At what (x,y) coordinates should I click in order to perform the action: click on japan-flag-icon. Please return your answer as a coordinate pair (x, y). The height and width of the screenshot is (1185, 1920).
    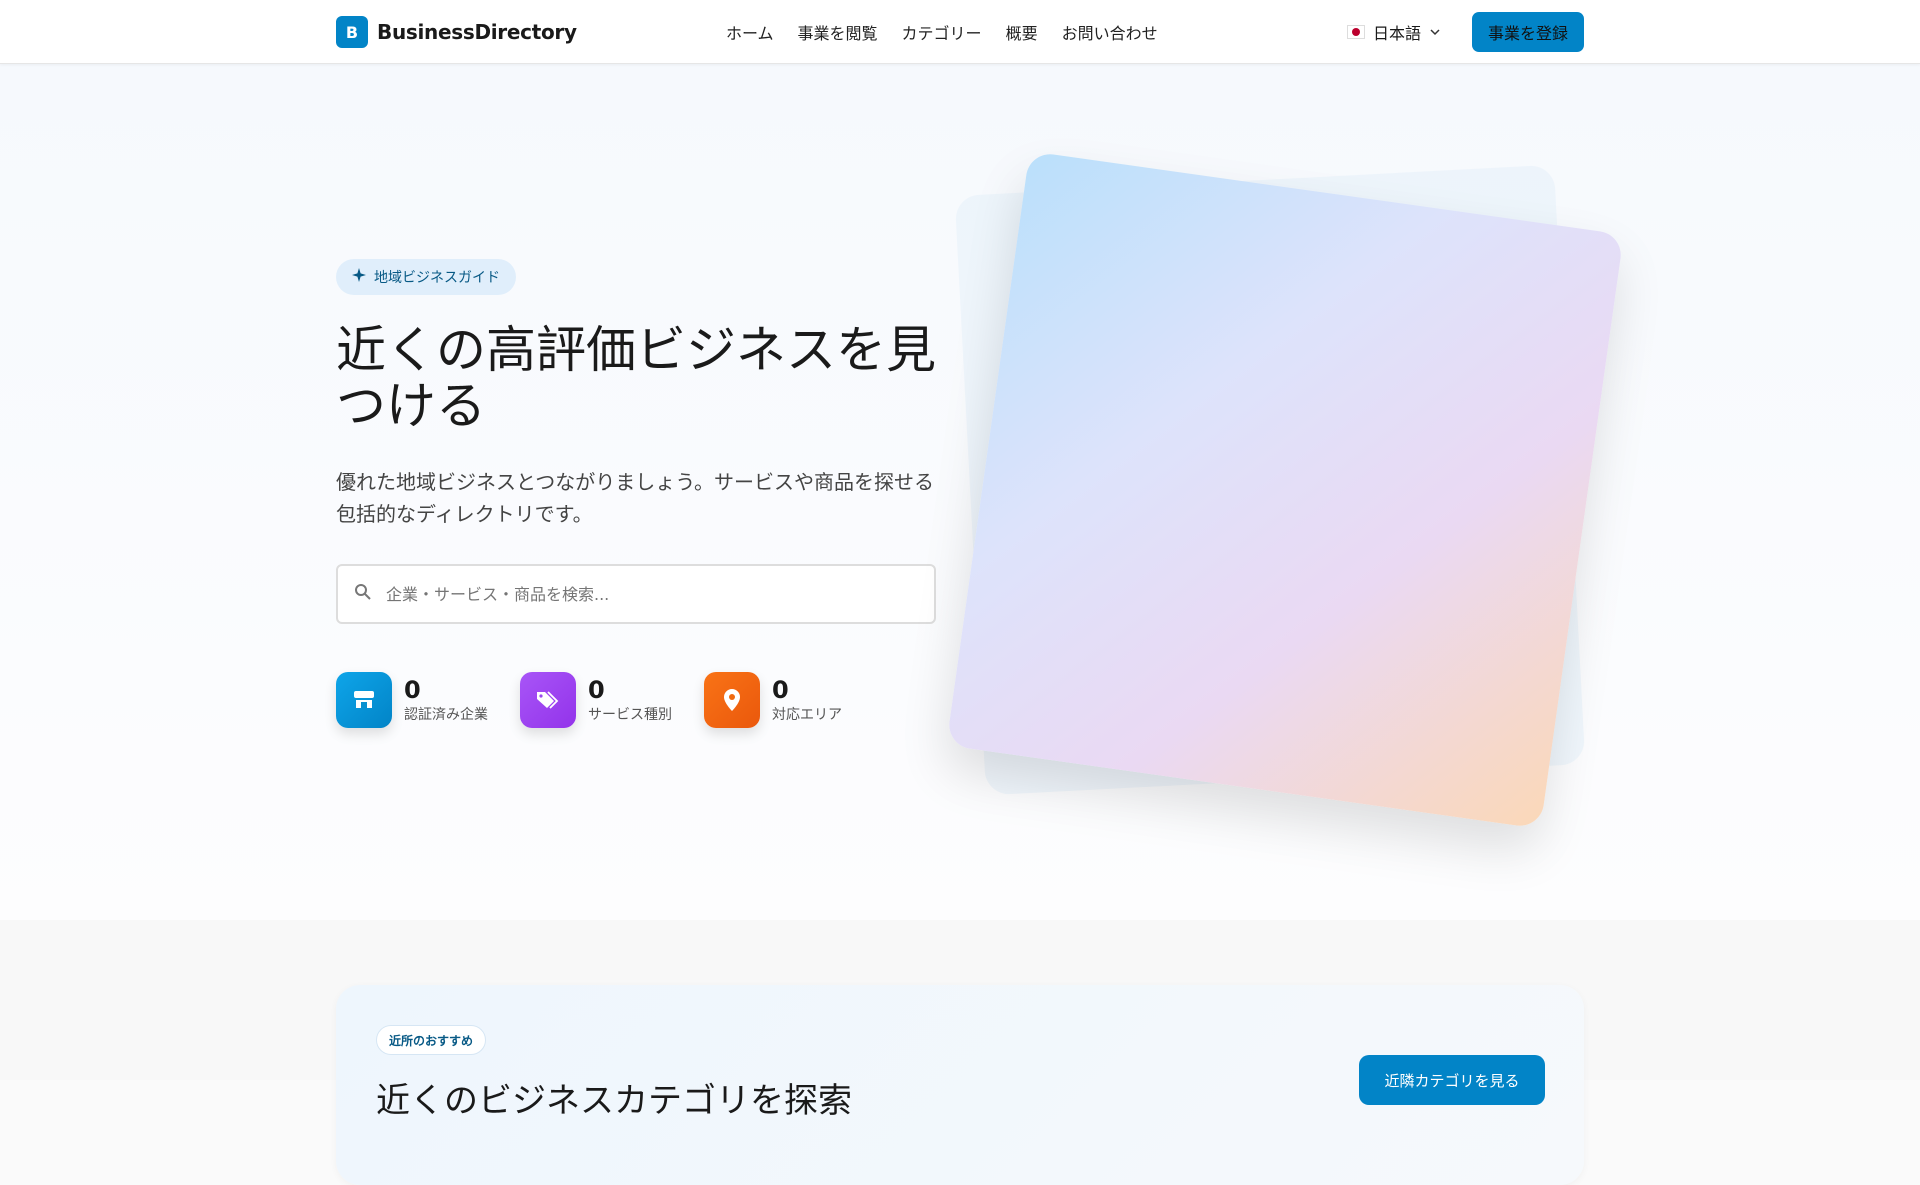
    Looking at the image, I should click on (1356, 32).